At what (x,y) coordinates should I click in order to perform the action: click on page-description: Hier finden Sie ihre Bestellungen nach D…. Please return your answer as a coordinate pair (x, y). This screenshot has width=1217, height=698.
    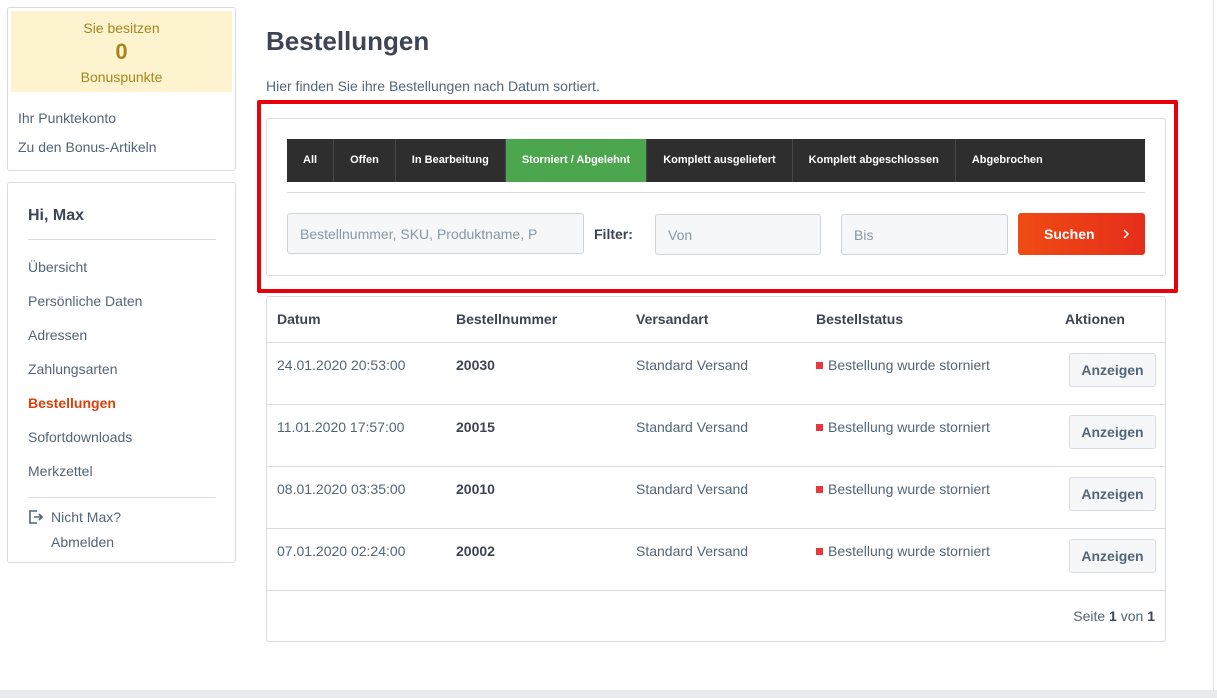
    Looking at the image, I should click on (433, 86).